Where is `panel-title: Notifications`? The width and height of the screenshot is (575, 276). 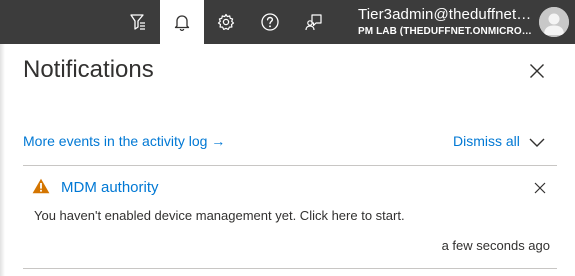 panel-title: Notifications is located at coordinates (88, 69).